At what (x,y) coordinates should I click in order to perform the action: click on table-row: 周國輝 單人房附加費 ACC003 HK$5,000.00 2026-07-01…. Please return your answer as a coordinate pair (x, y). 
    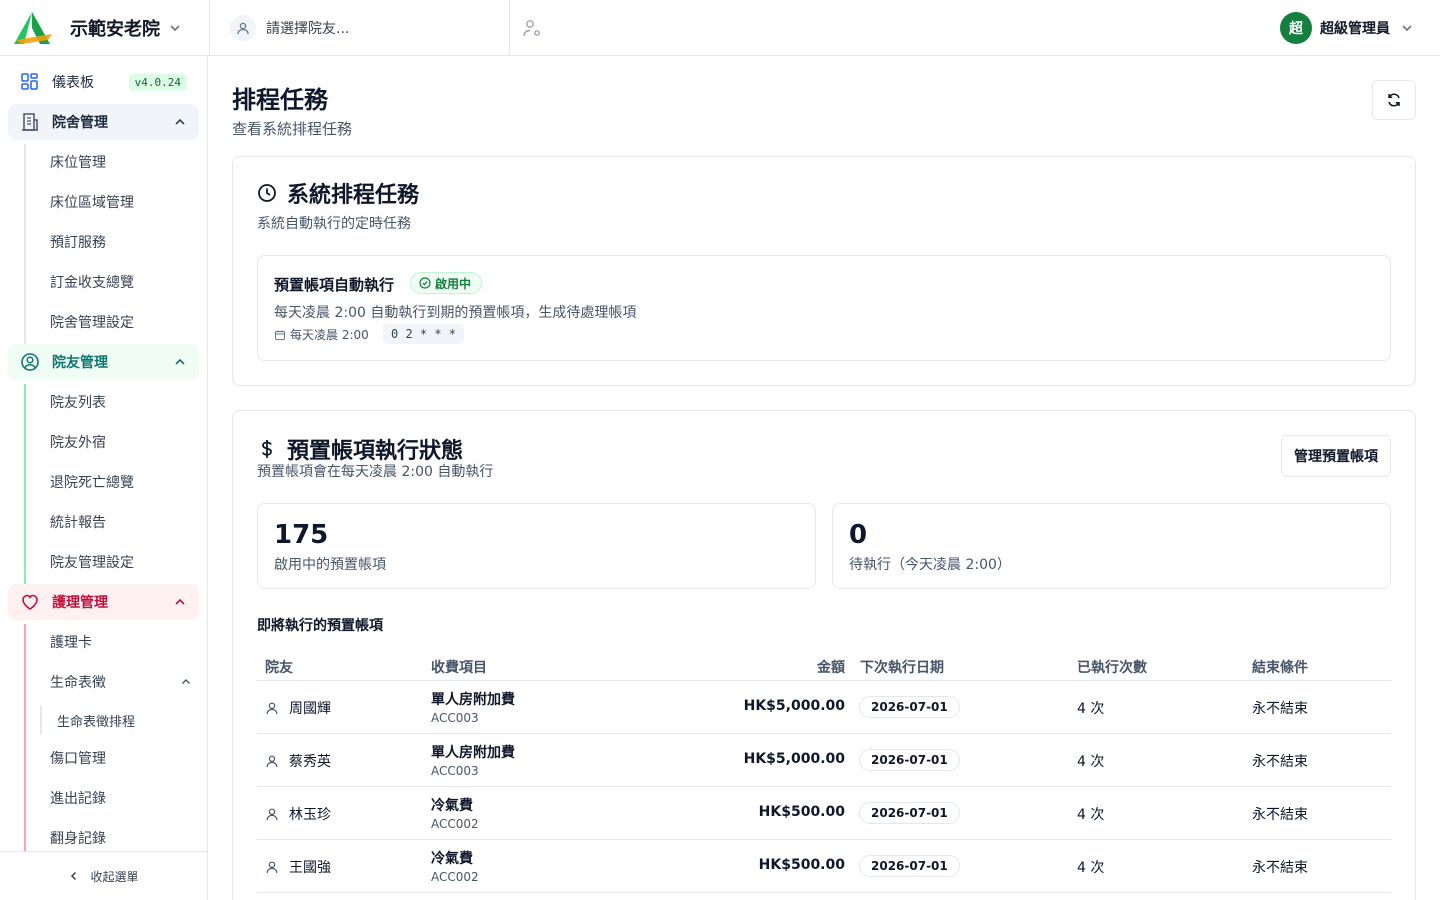
    Looking at the image, I should click on (824, 707).